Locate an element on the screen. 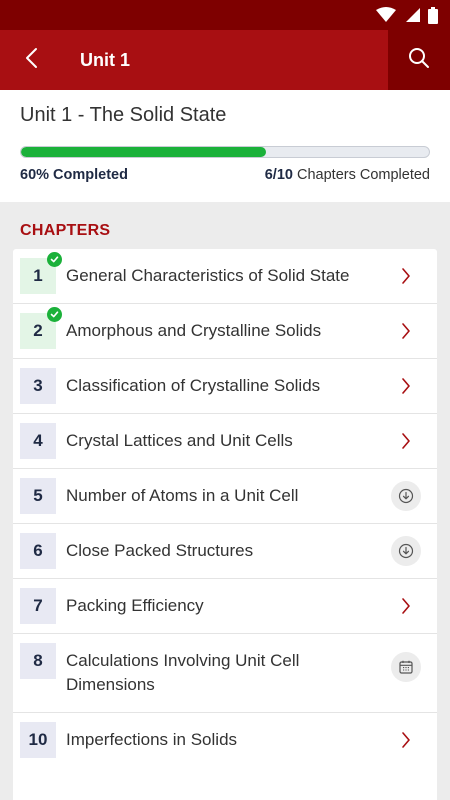 This screenshot has width=450, height=800. chapters-count: 6/10 is located at coordinates (278, 175).